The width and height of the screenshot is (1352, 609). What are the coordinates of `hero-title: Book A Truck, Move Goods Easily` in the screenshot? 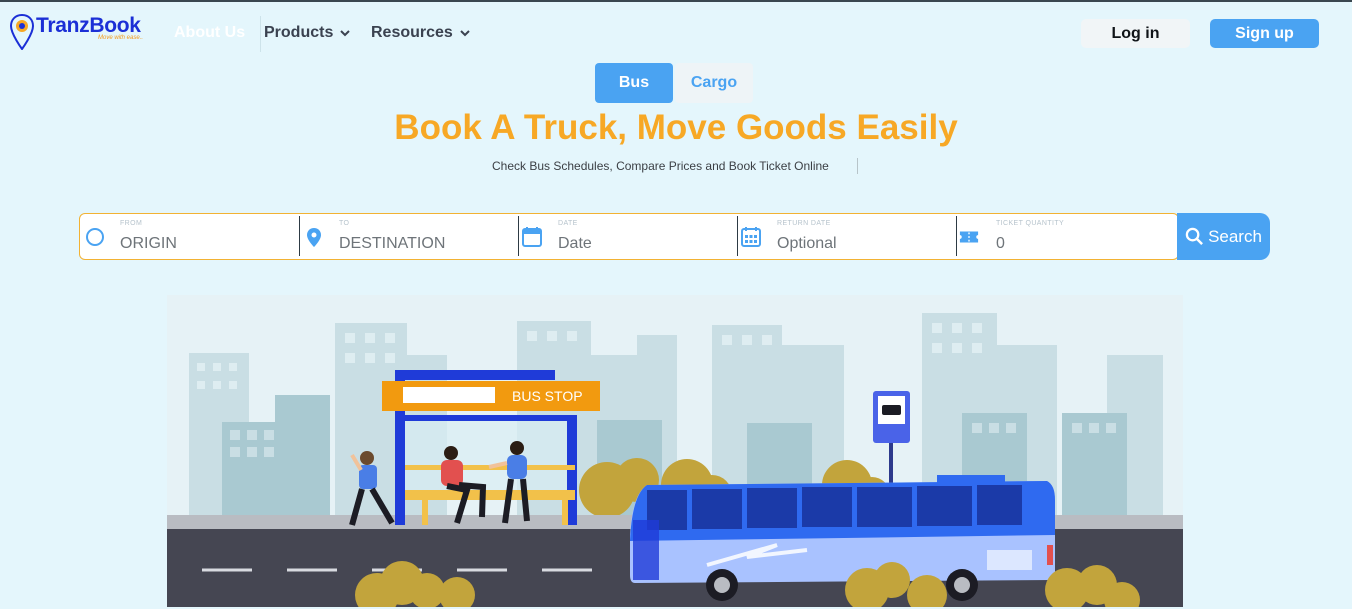 It's located at (676, 127).